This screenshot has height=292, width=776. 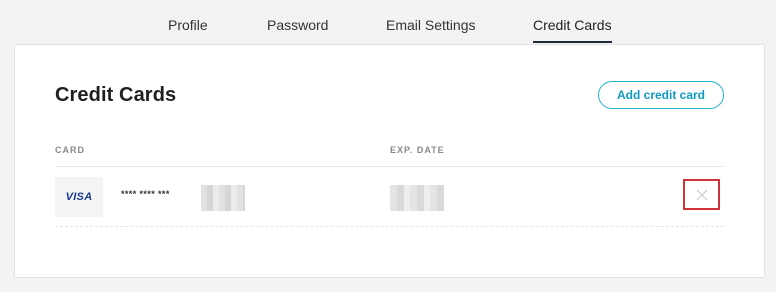 I want to click on section-title: Credit Cards, so click(x=116, y=95).